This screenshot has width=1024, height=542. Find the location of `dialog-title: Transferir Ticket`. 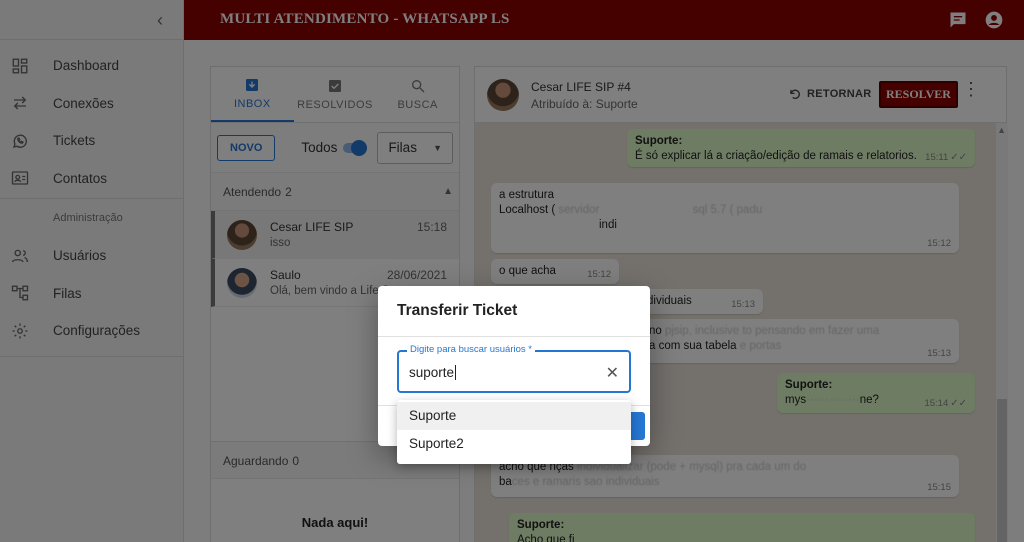

dialog-title: Transferir Ticket is located at coordinates (457, 310).